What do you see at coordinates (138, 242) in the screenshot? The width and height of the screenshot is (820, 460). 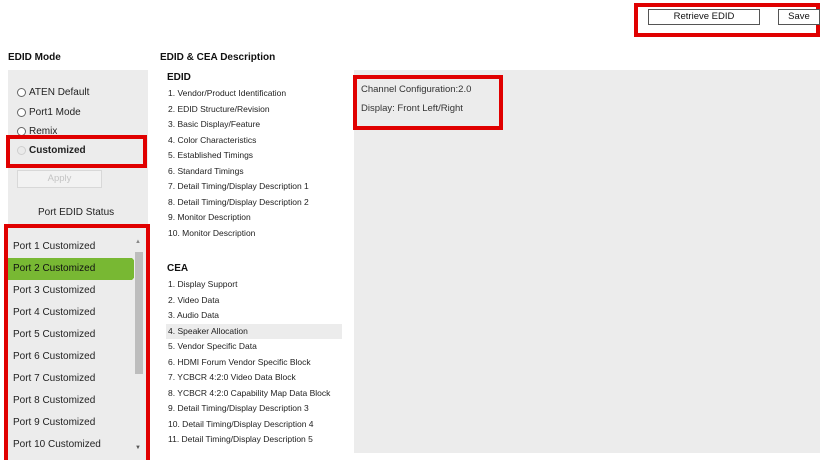 I see `scroll-up-arrow-icon: ▲` at bounding box center [138, 242].